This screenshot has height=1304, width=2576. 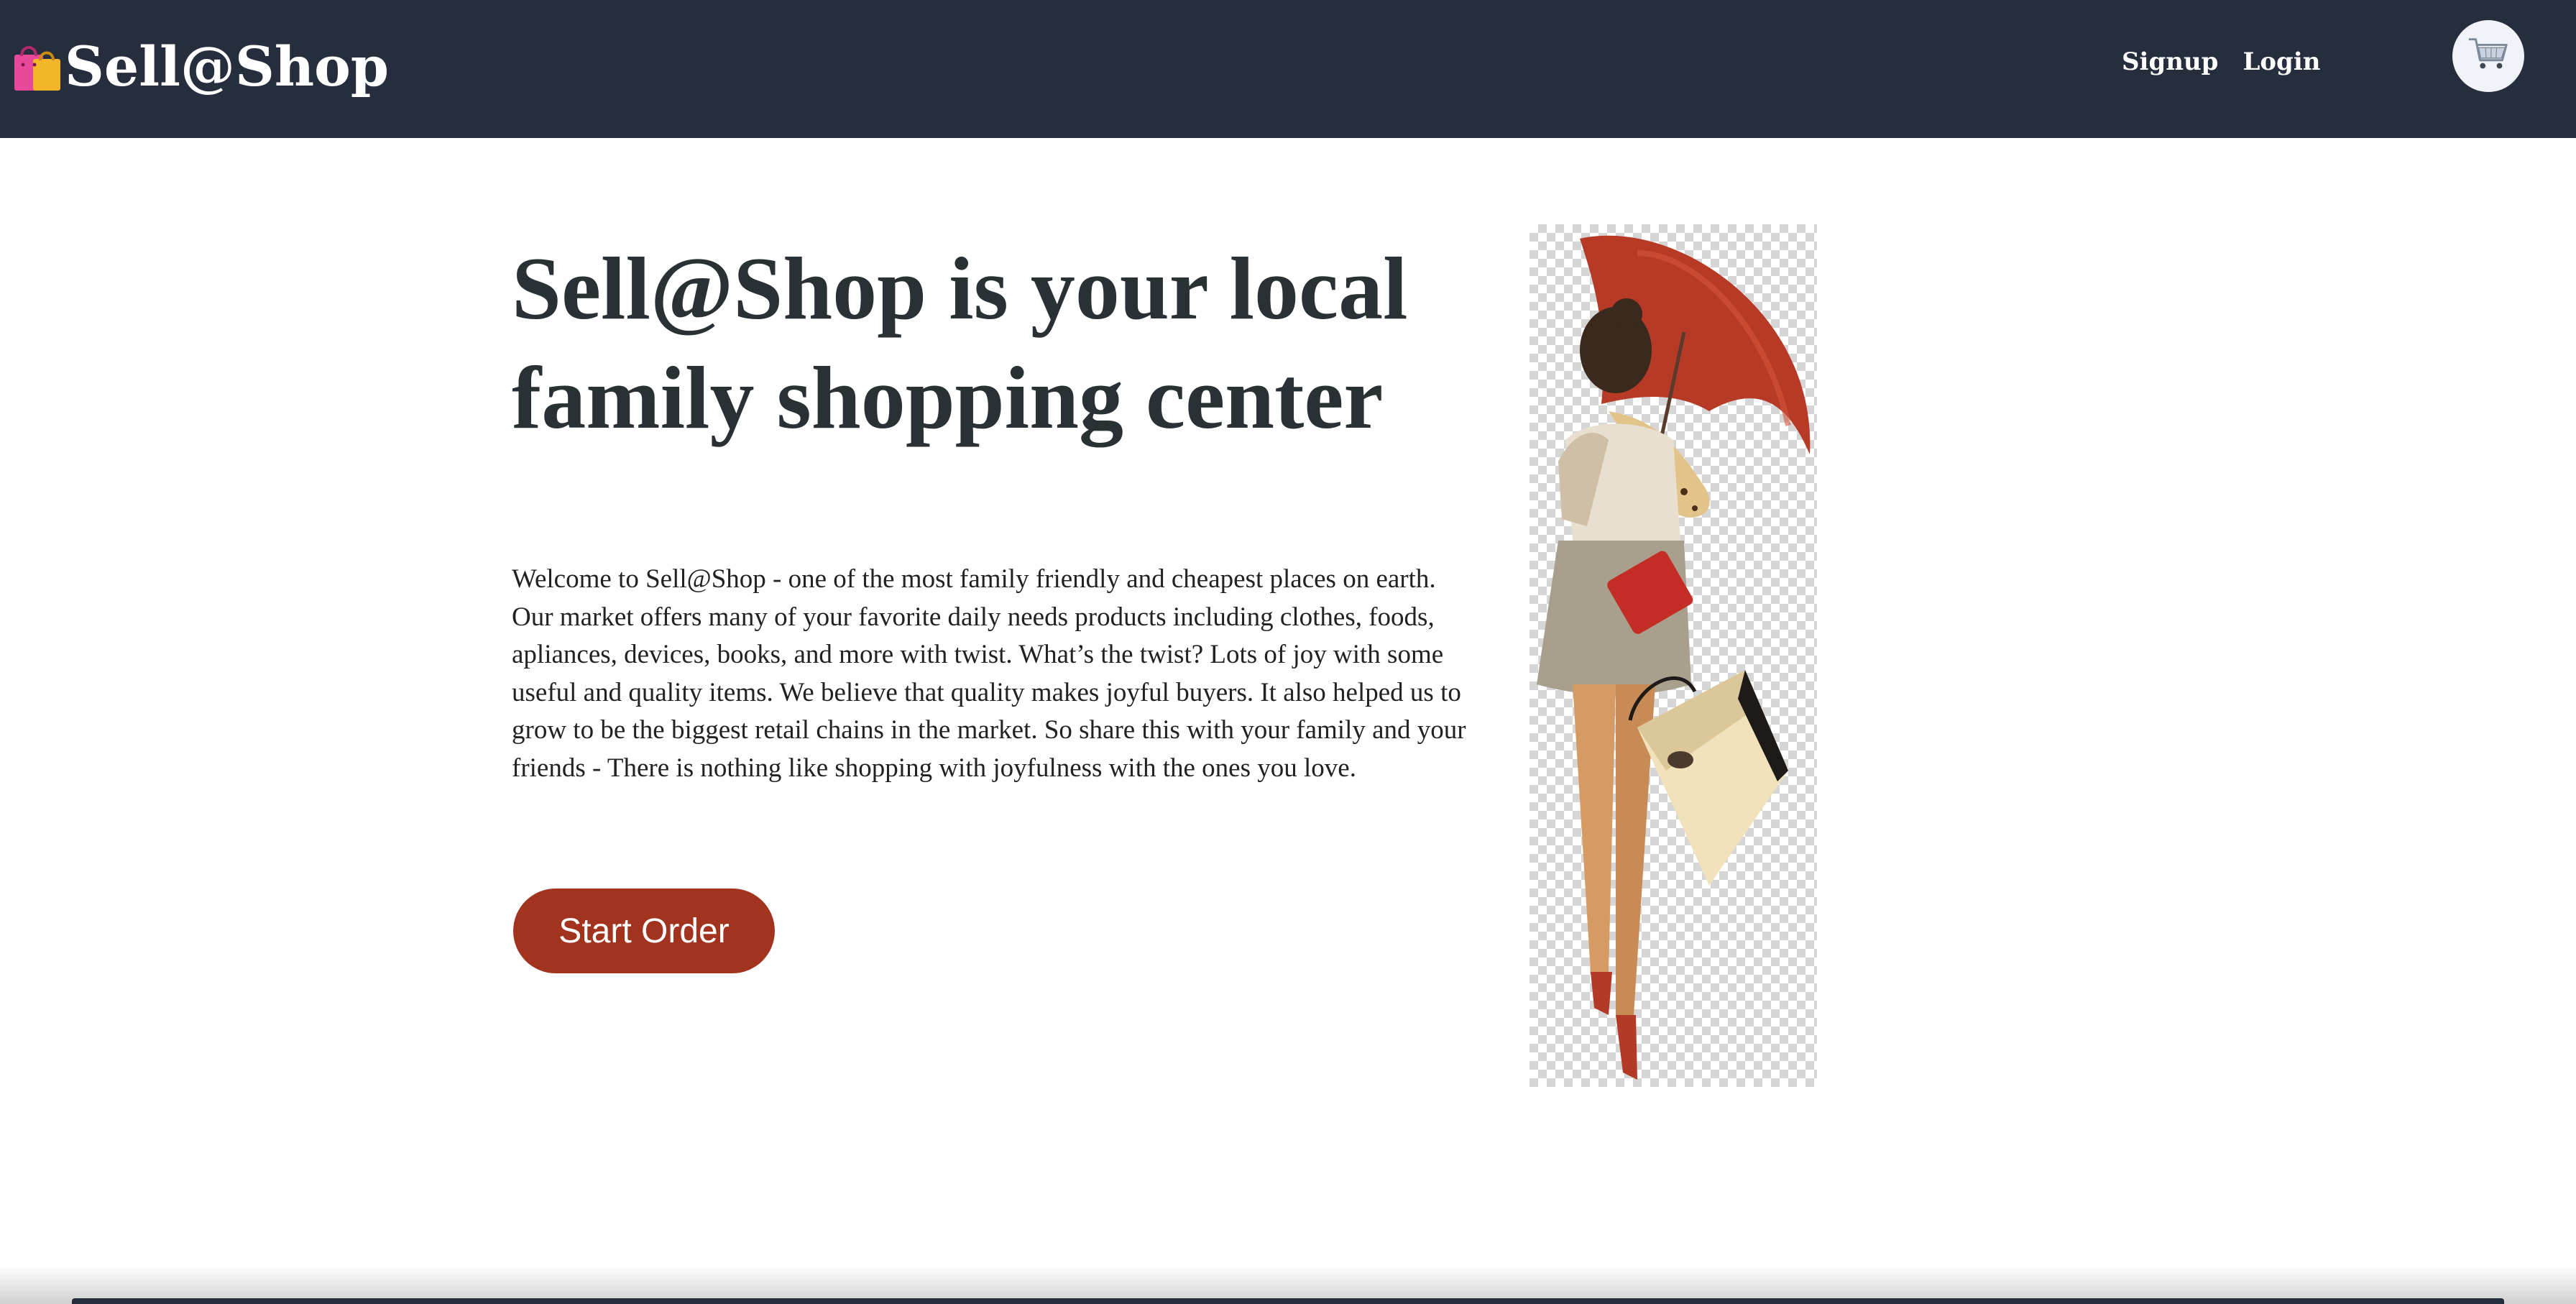 What do you see at coordinates (1288, 69) in the screenshot?
I see `top-navbar: Sell@Shop Signup Login` at bounding box center [1288, 69].